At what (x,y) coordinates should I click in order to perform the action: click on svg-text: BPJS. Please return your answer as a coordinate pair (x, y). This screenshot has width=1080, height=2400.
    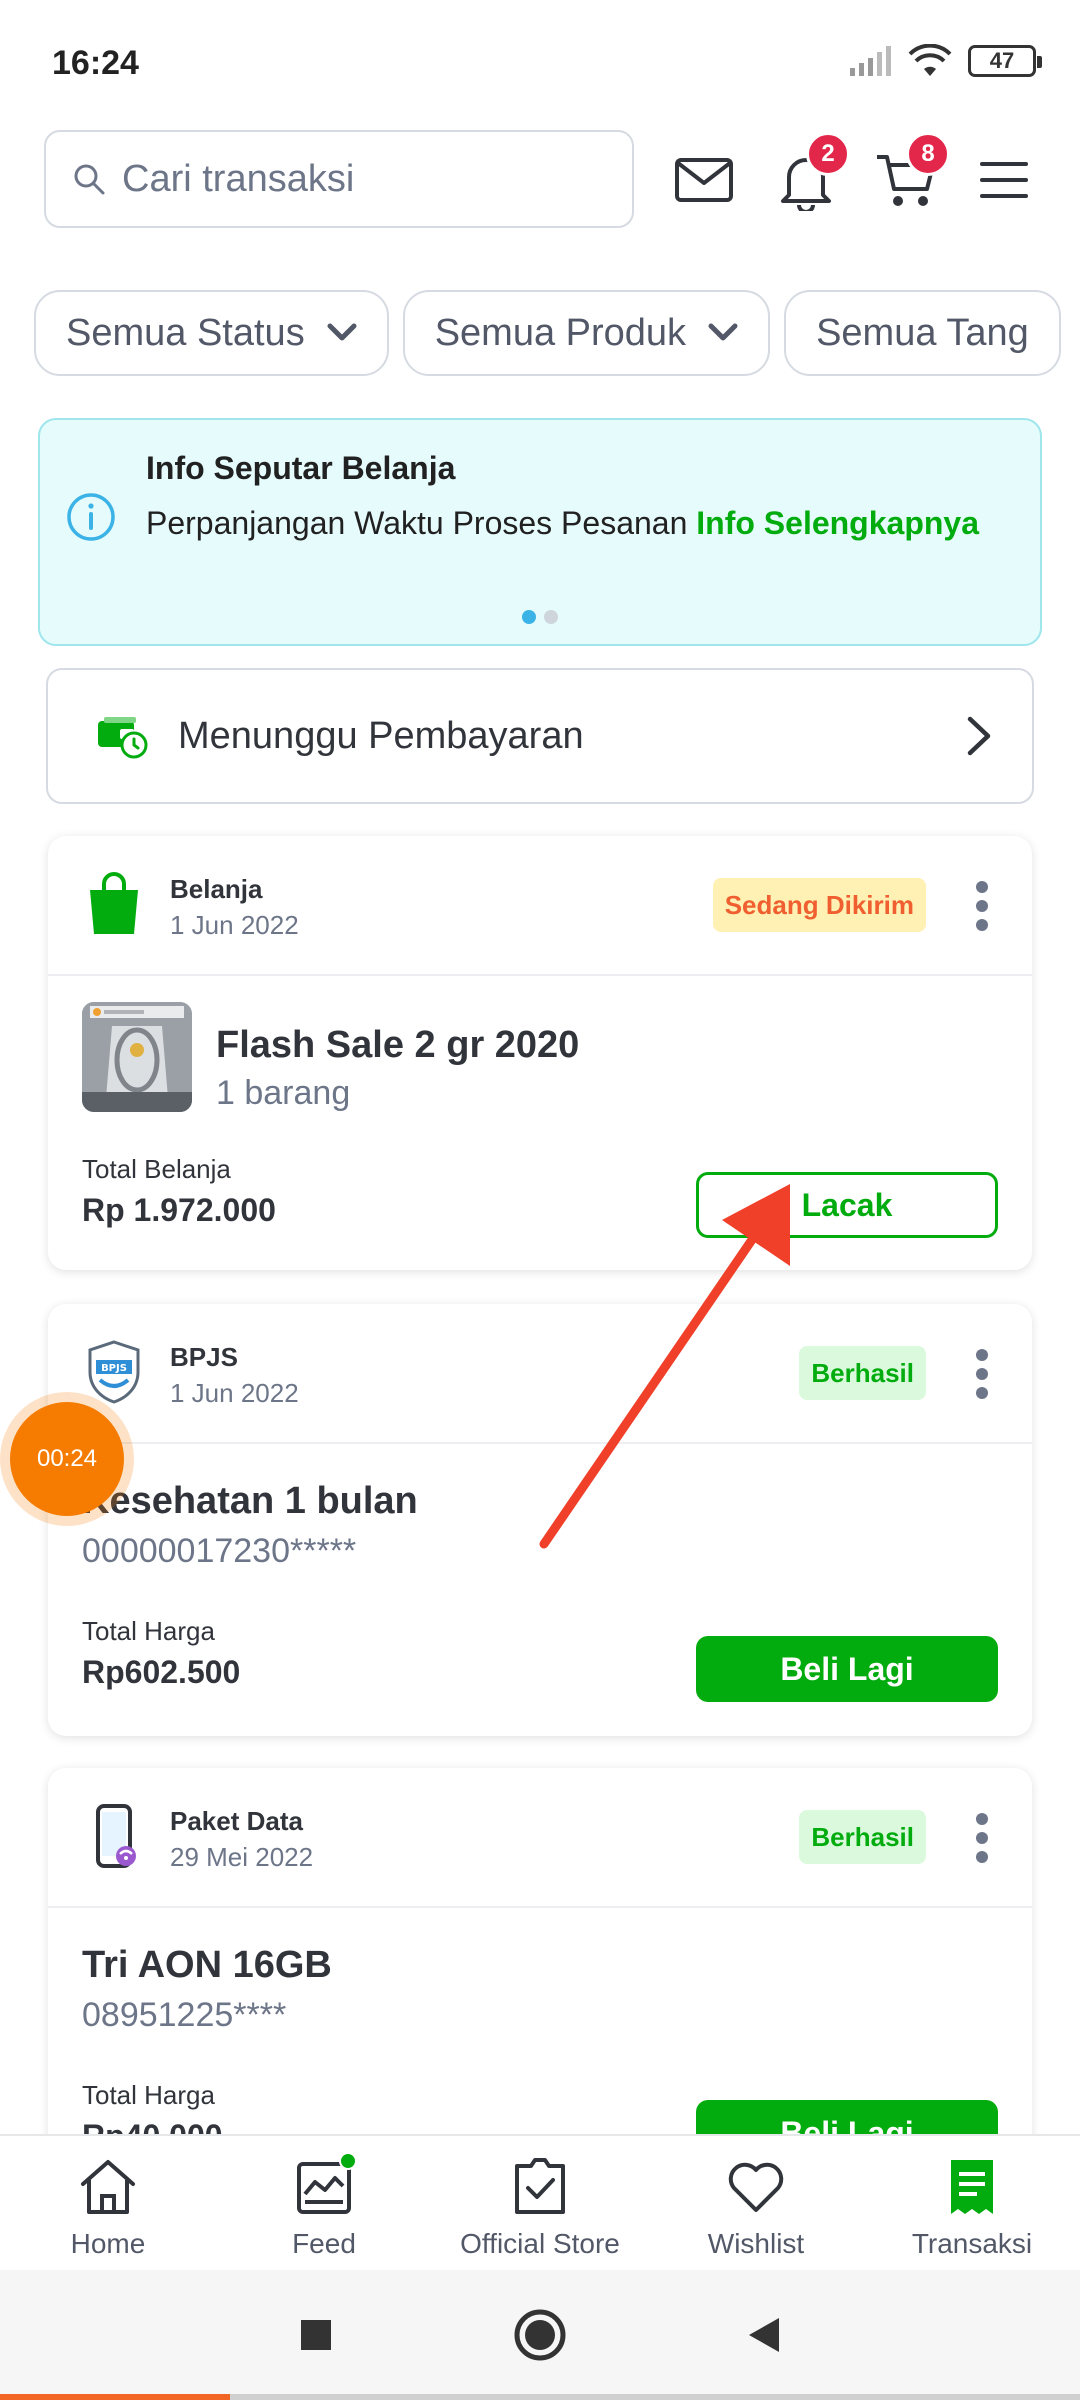
    Looking at the image, I should click on (114, 1368).